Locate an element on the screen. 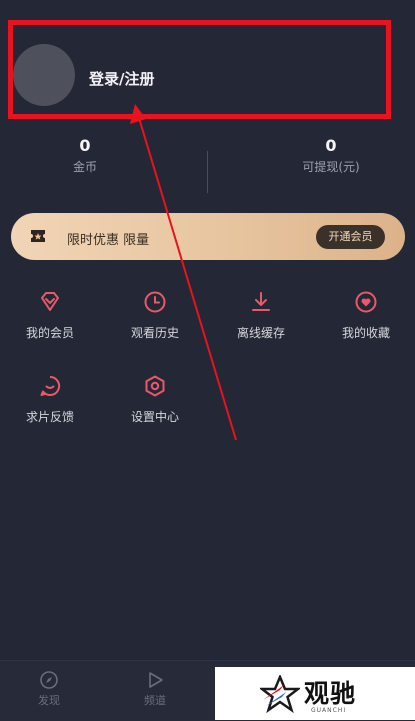 The height and width of the screenshot is (721, 415). withdrawable-label: 可提现(元) is located at coordinates (331, 167).